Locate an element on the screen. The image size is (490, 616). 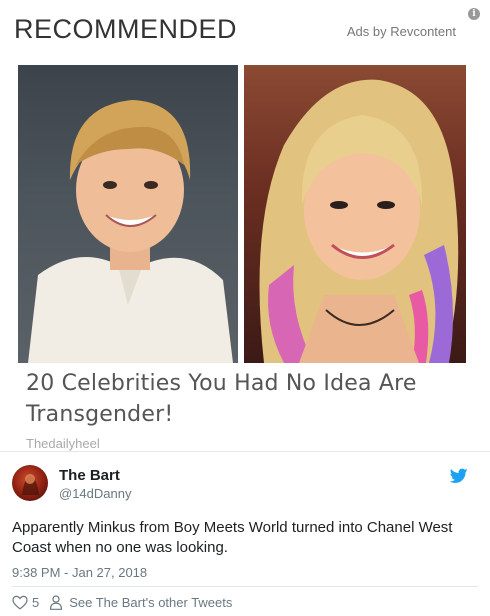
like-count: 5 is located at coordinates (36, 602).